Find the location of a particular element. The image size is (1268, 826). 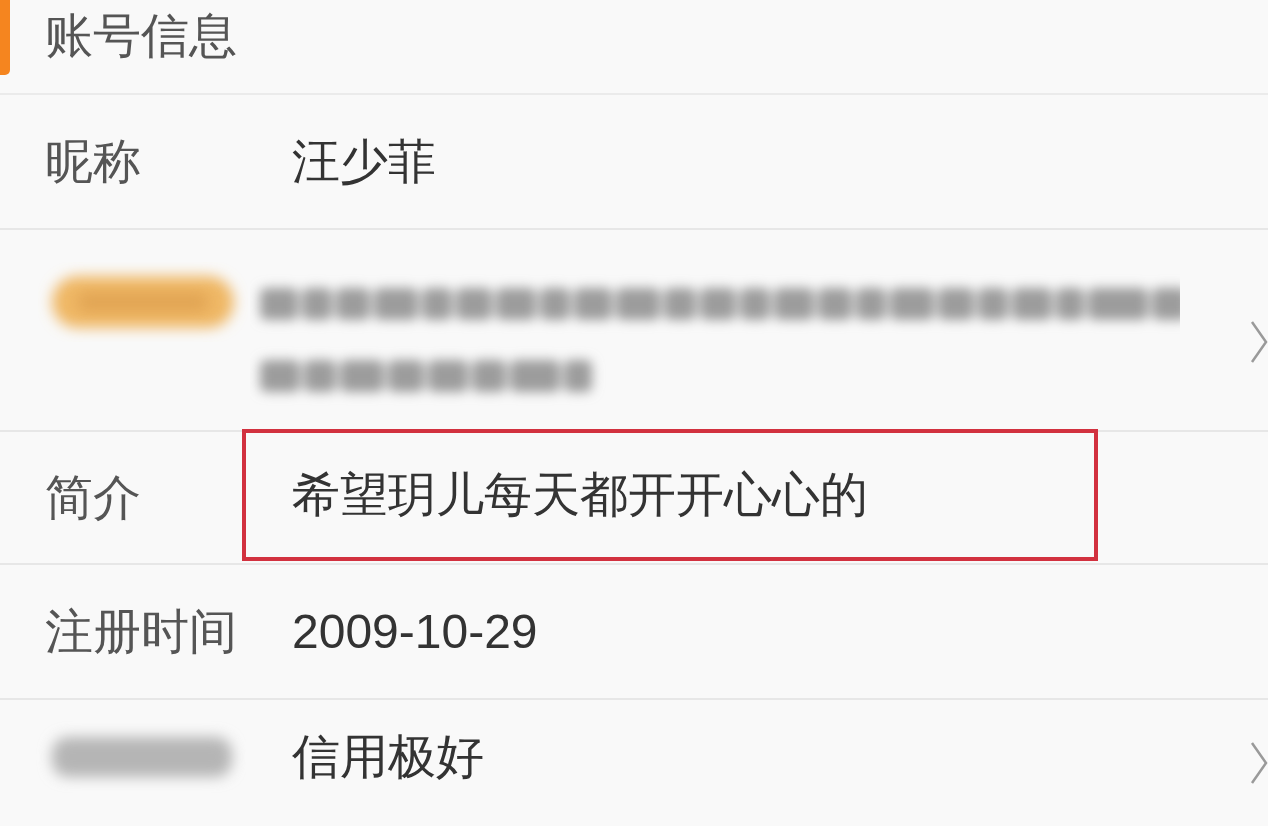

field-value: 希望玥儿每天都开开心心的 is located at coordinates (580, 494).